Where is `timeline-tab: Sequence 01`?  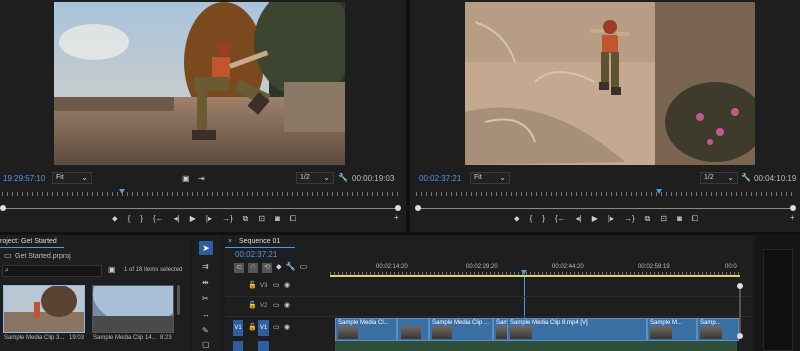 timeline-tab: Sequence 01 is located at coordinates (259, 241).